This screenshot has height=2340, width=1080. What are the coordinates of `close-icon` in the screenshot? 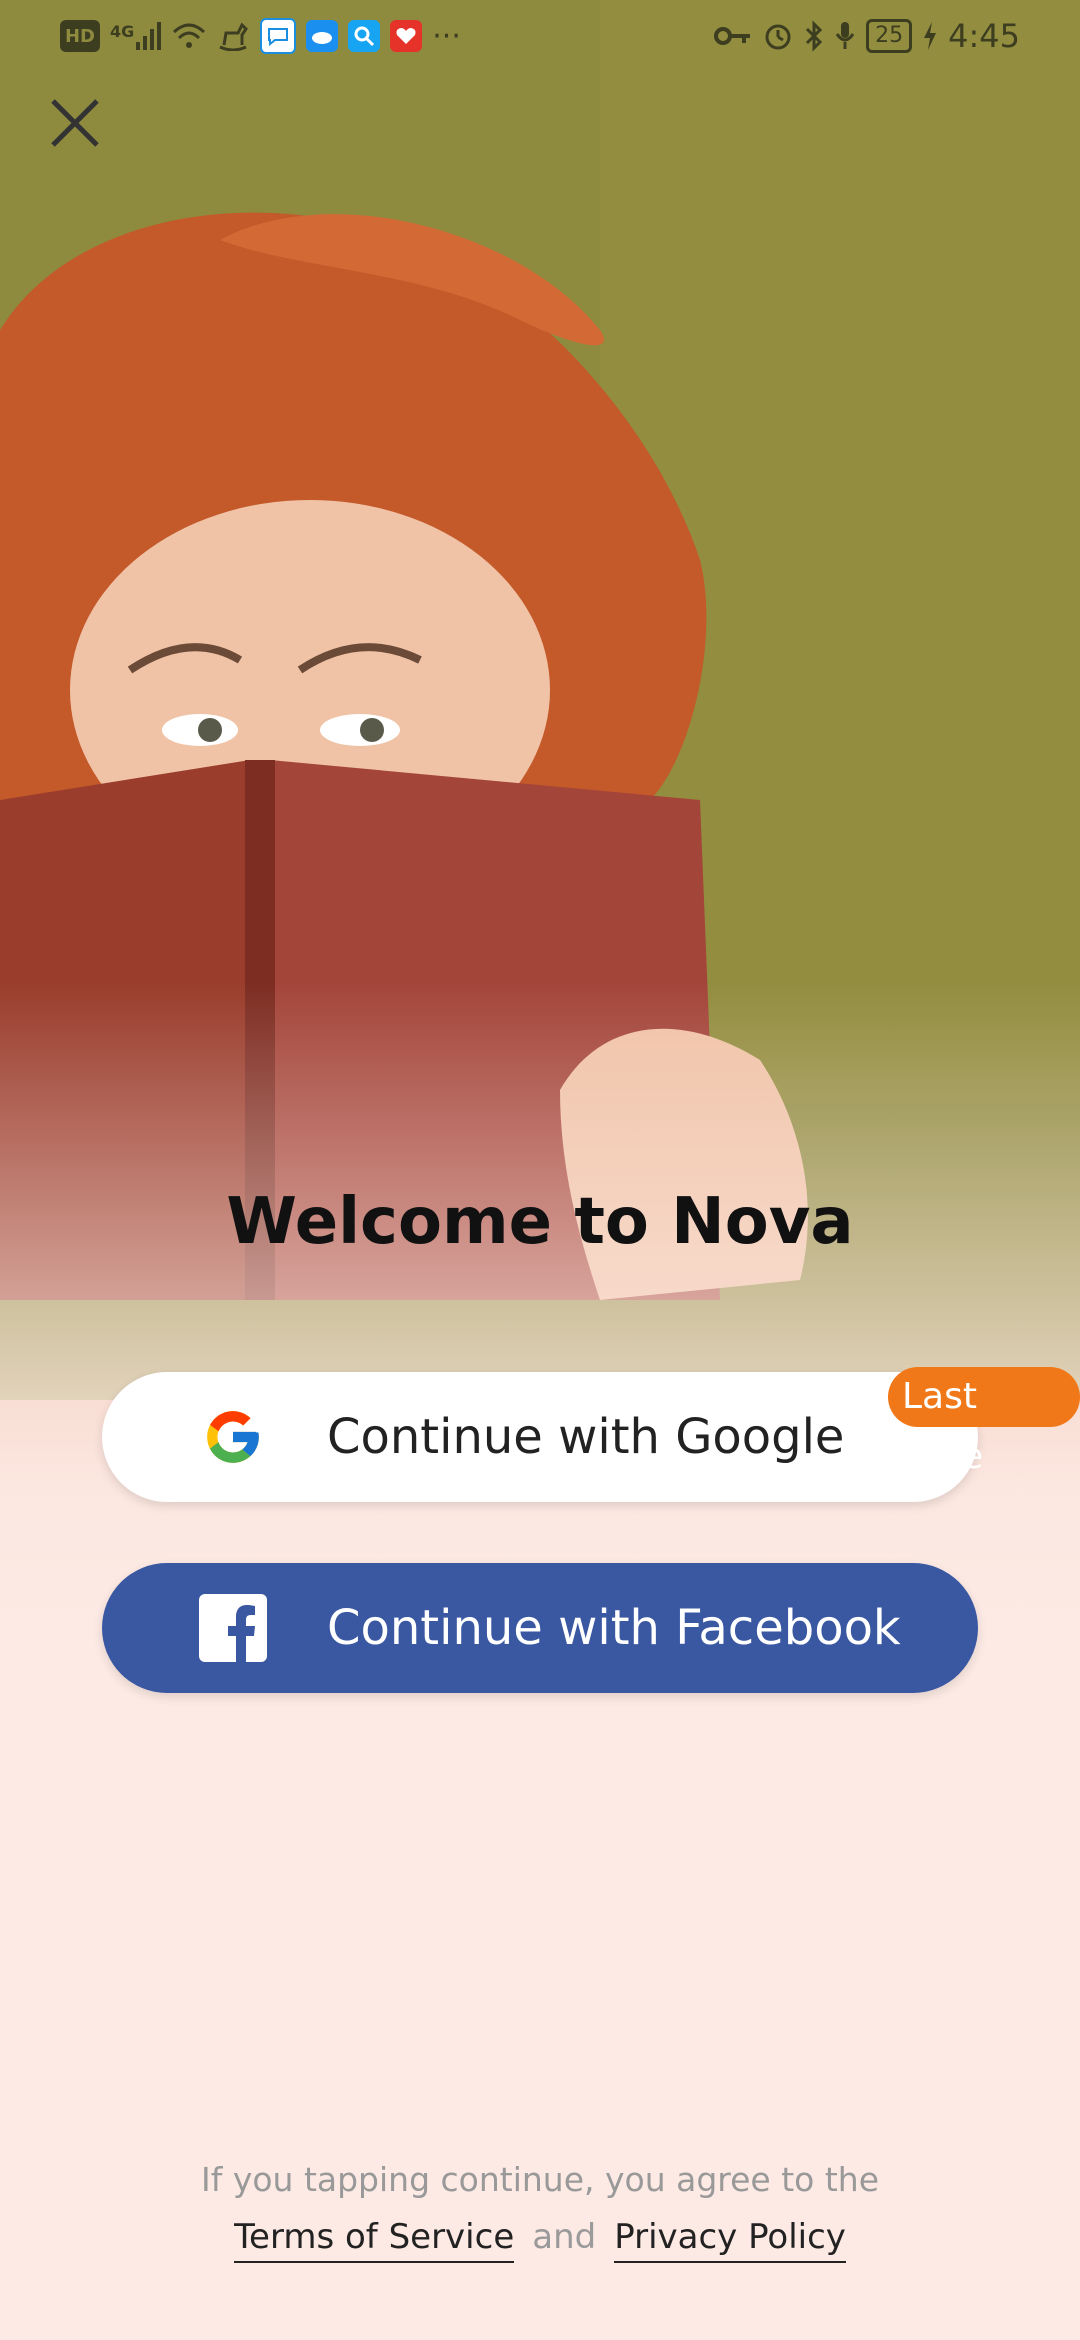 It's located at (75, 123).